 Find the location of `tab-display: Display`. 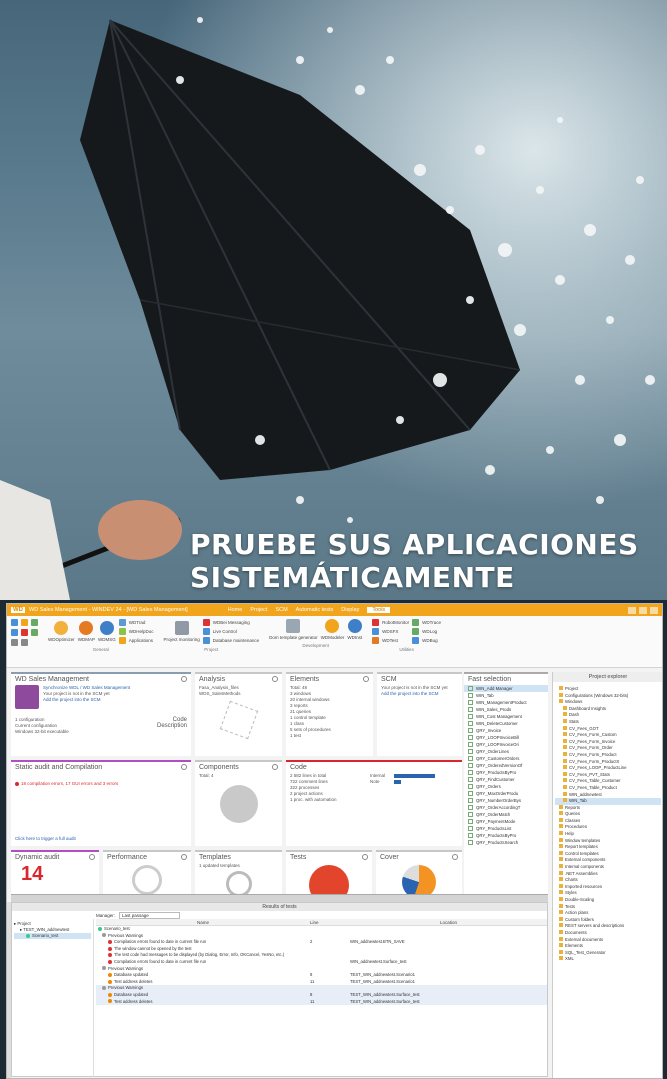

tab-display: Display is located at coordinates (350, 610).